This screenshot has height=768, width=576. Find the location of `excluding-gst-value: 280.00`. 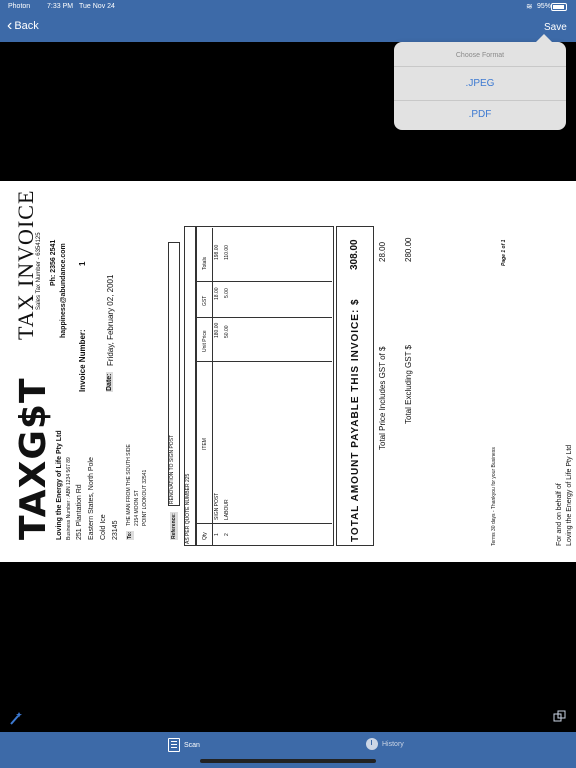

excluding-gst-value: 280.00 is located at coordinates (408, 249).